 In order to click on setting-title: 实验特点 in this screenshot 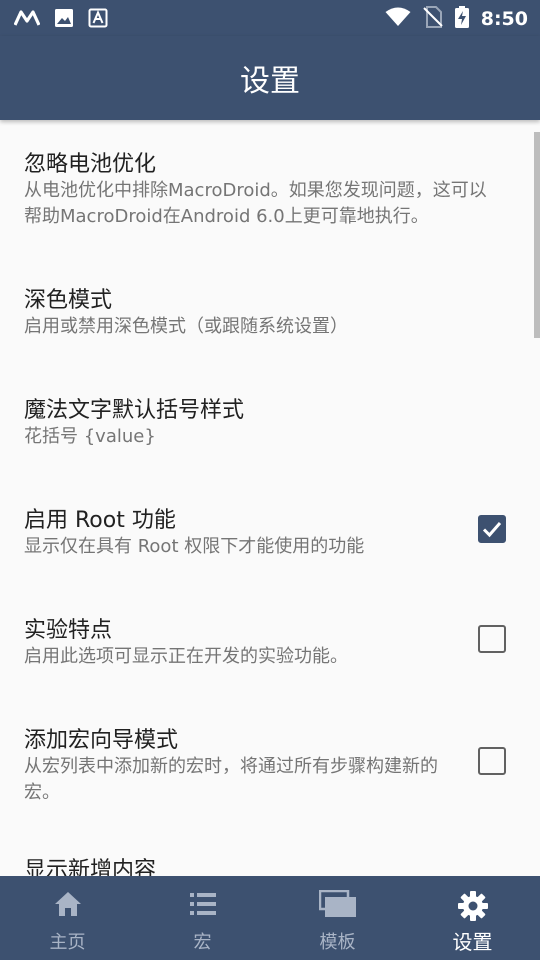, I will do `click(68, 630)`.